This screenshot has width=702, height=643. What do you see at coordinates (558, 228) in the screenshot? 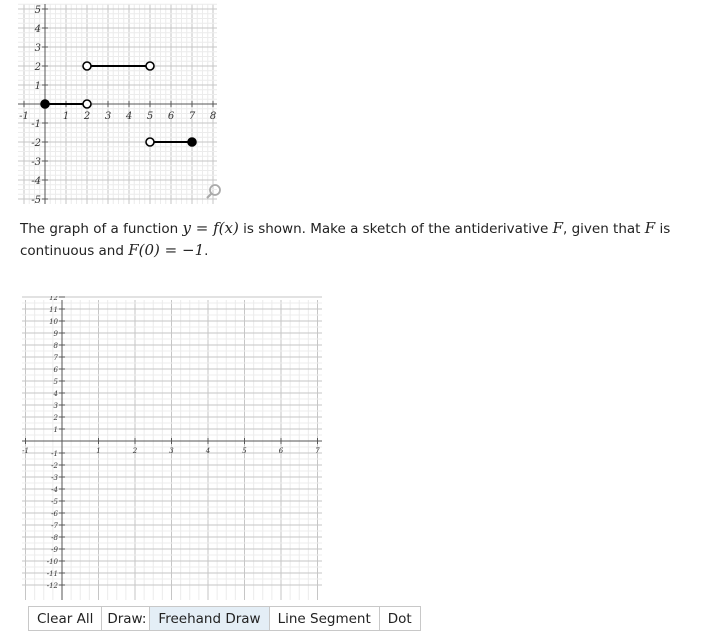
I see `prompt-math-F: F` at bounding box center [558, 228].